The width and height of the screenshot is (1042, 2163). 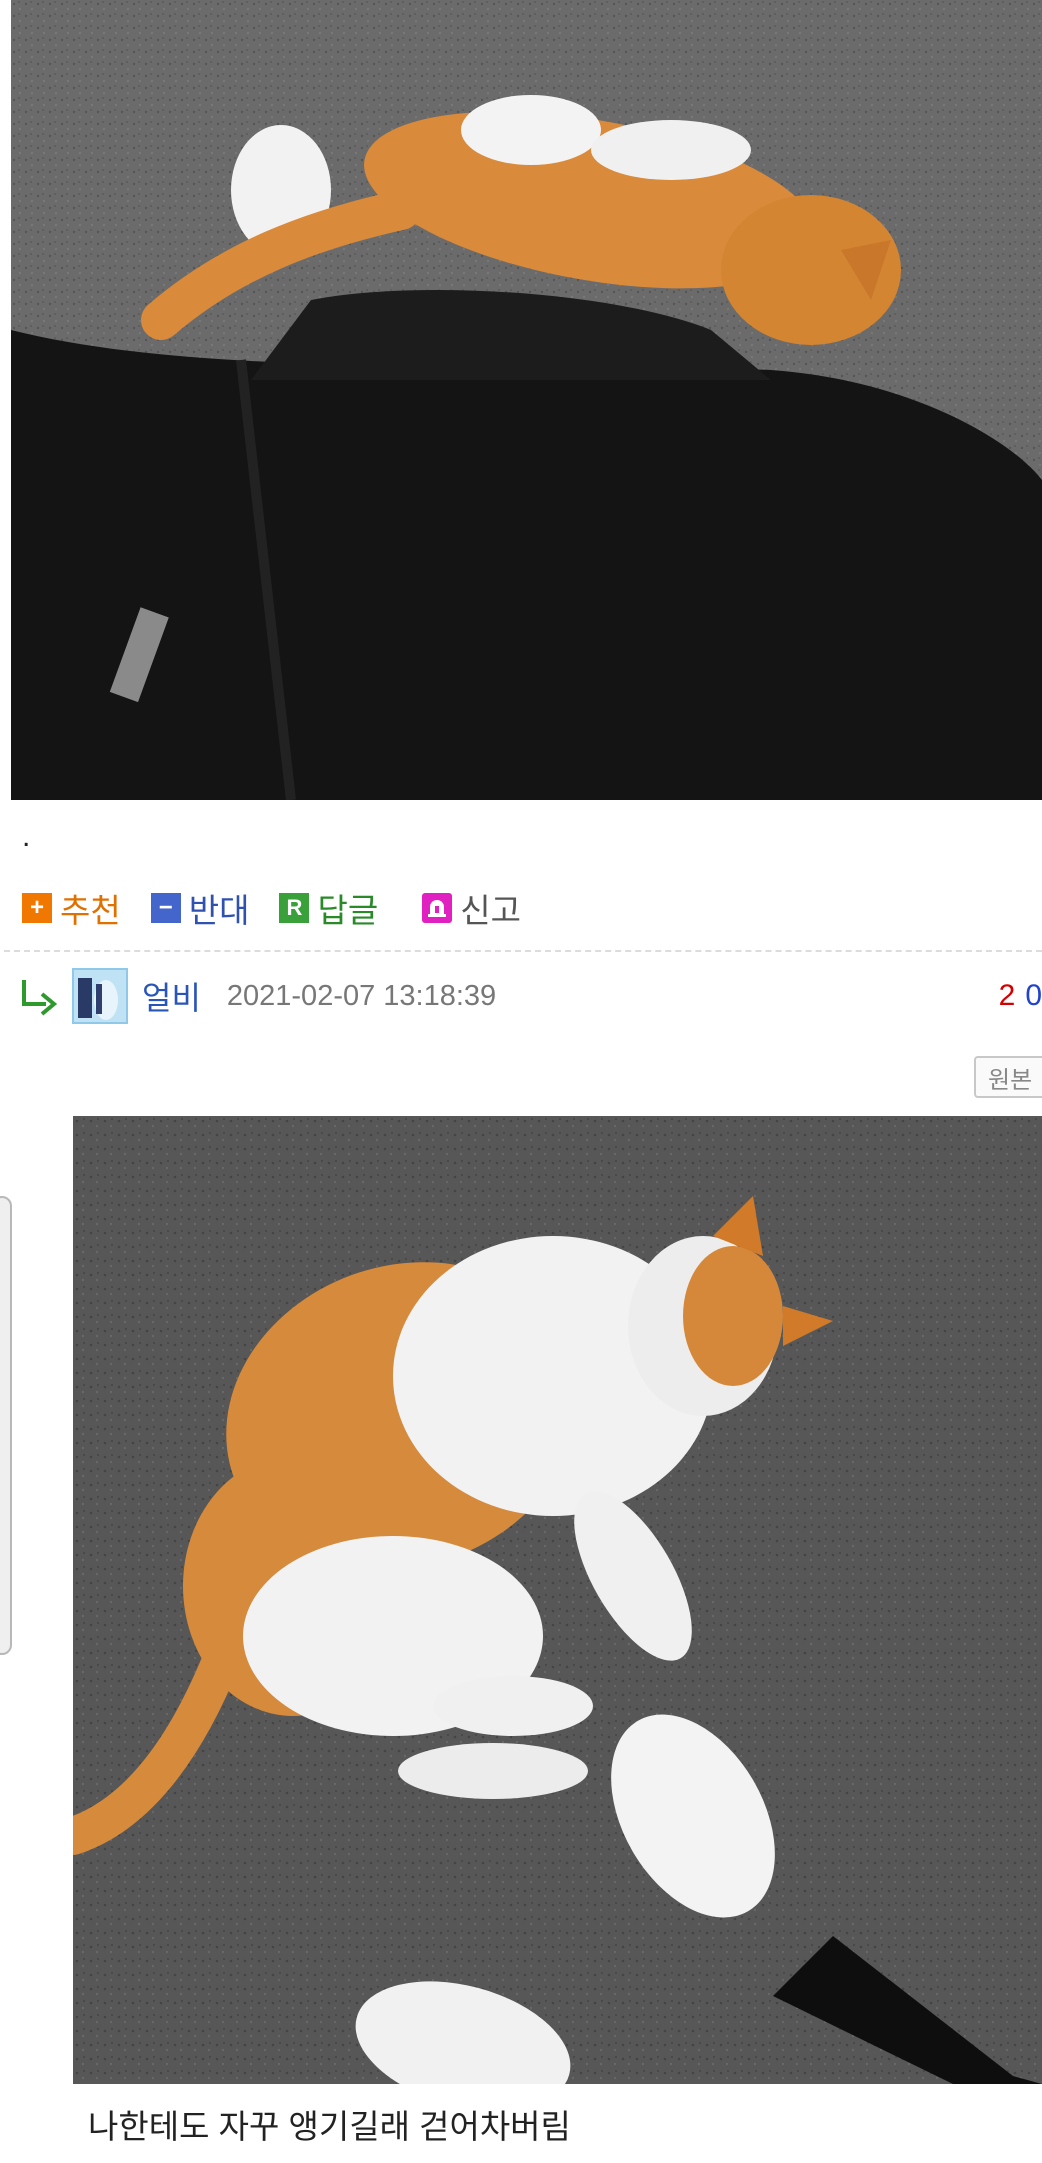 What do you see at coordinates (100, 996) in the screenshot?
I see `avatar` at bounding box center [100, 996].